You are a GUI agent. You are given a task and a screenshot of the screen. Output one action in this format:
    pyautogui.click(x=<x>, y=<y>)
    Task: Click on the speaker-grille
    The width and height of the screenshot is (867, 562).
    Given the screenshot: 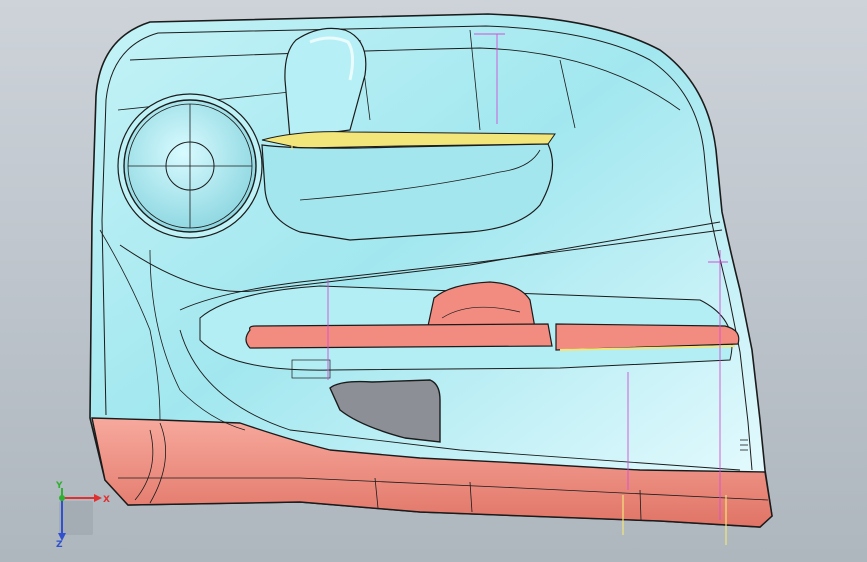 What is the action you would take?
    pyautogui.click(x=190, y=166)
    